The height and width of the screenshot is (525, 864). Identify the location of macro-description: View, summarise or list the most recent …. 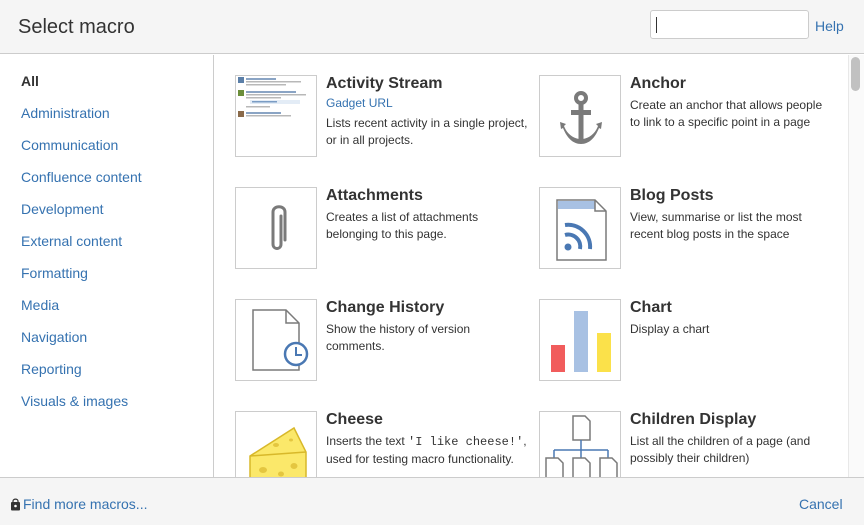
(716, 225).